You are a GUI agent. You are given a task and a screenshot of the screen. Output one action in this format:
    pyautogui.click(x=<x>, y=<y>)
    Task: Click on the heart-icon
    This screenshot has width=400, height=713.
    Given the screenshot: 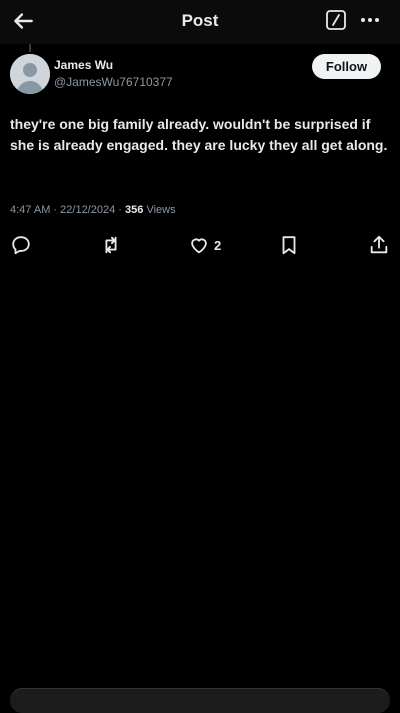 What is the action you would take?
    pyautogui.click(x=199, y=246)
    